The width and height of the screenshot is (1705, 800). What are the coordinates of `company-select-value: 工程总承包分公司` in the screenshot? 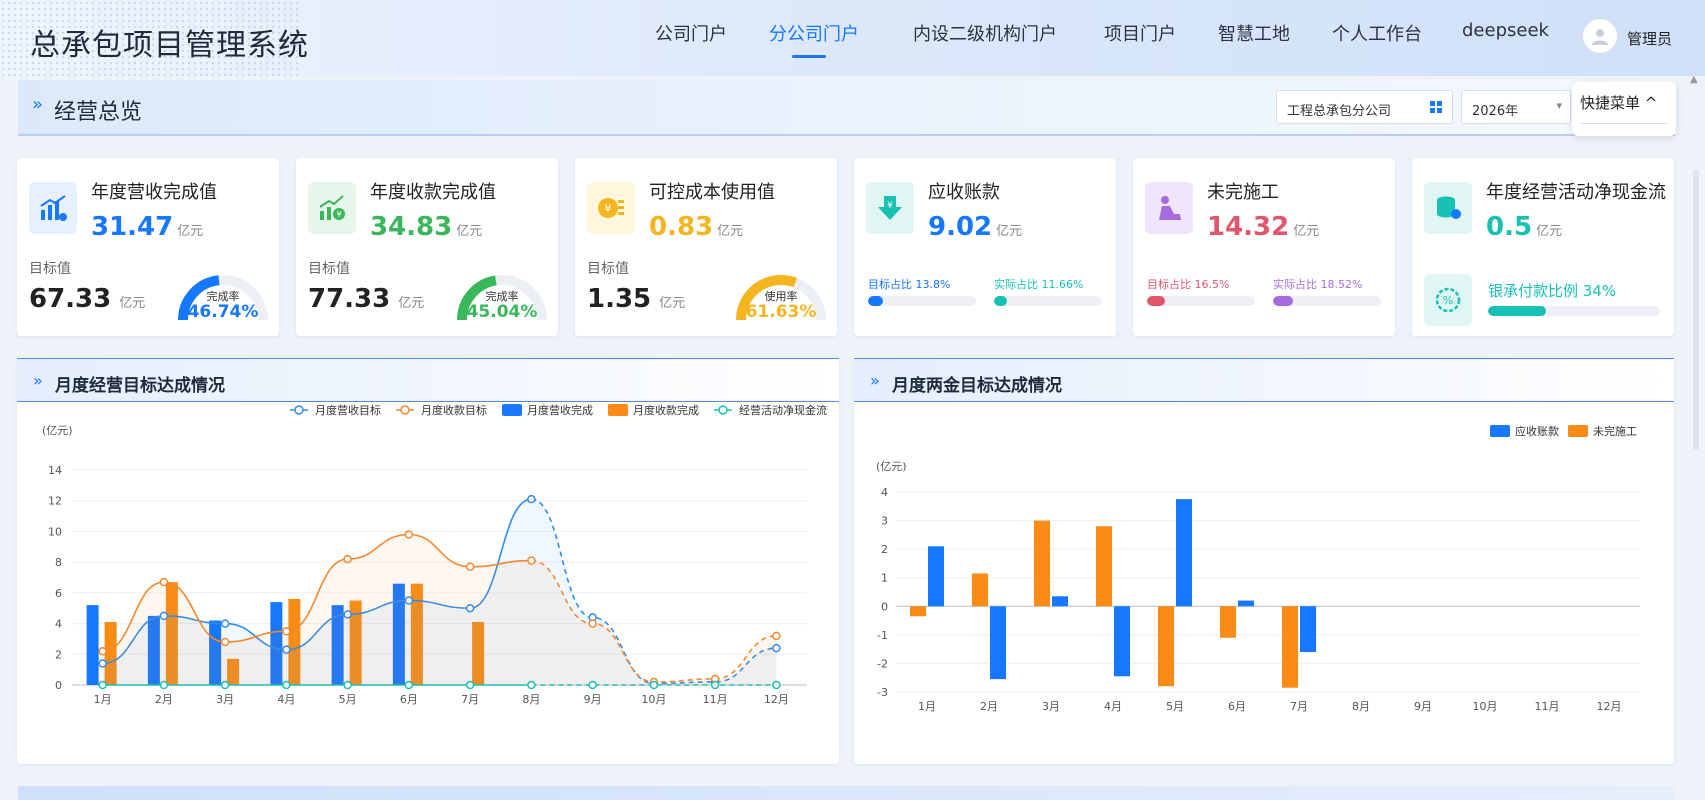 It's located at (1339, 111).